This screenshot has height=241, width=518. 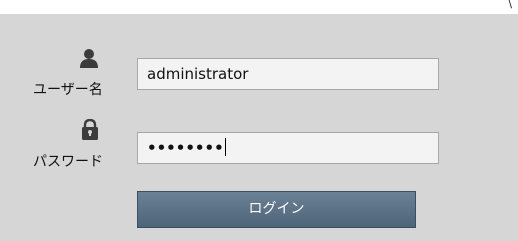 What do you see at coordinates (68, 90) in the screenshot?
I see `username-label: ユーザー名` at bounding box center [68, 90].